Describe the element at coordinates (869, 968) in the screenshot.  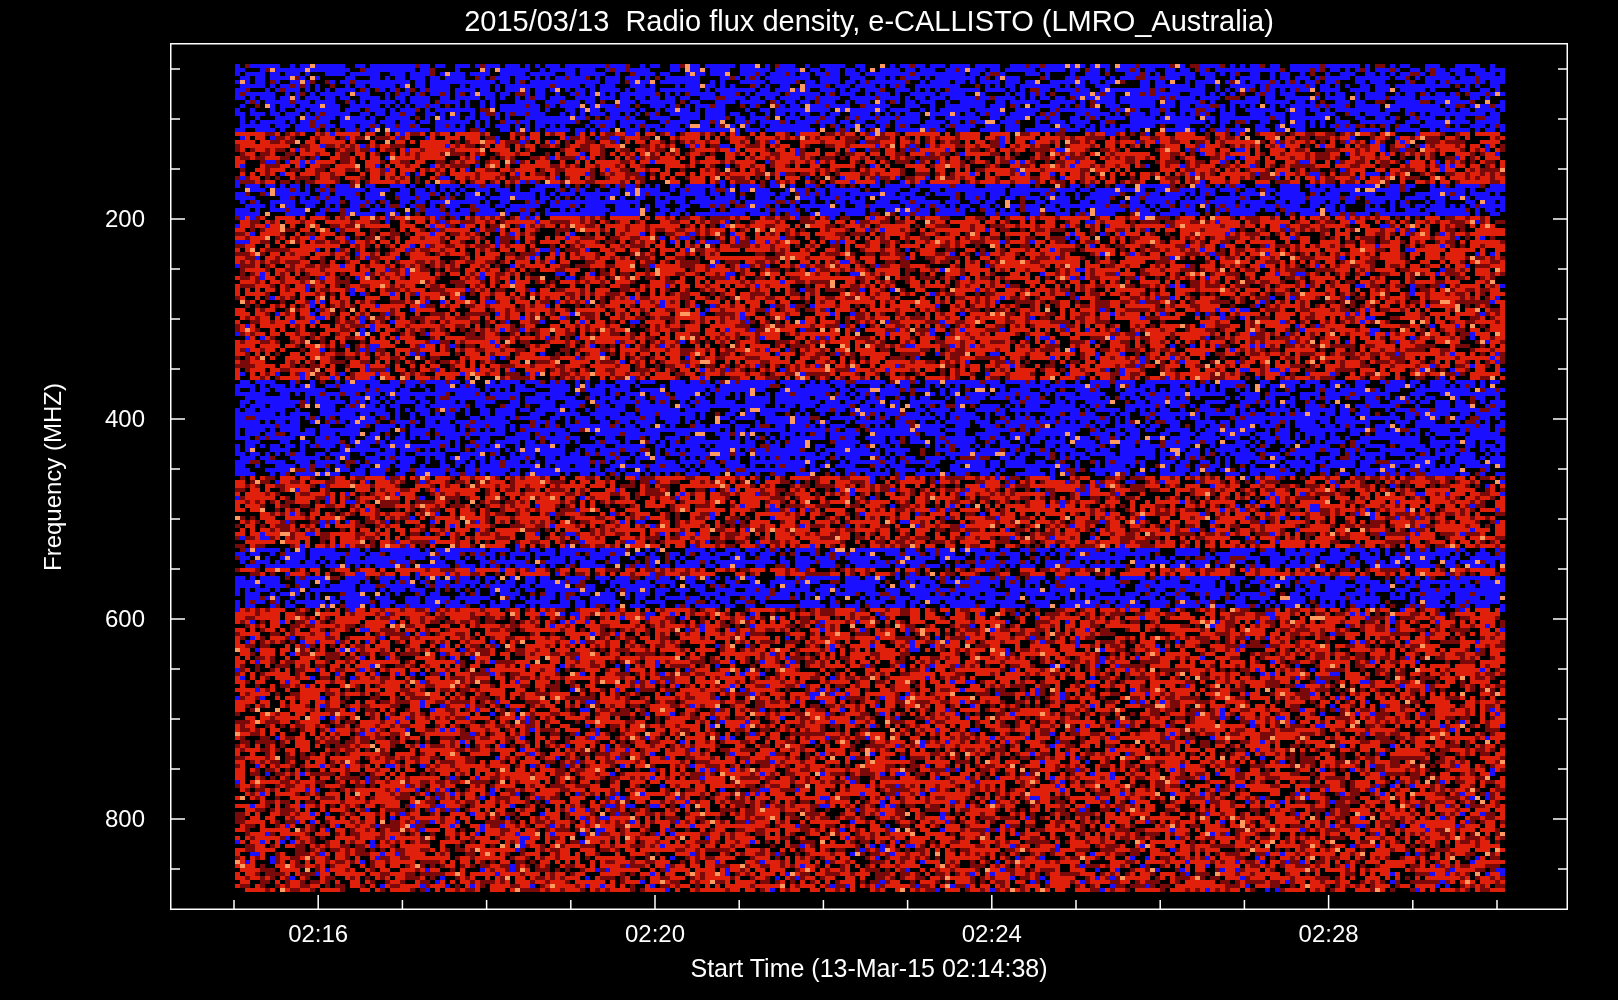
I see `x-axis-label: Start Time (13-Mar-15 02:14:38)` at that location.